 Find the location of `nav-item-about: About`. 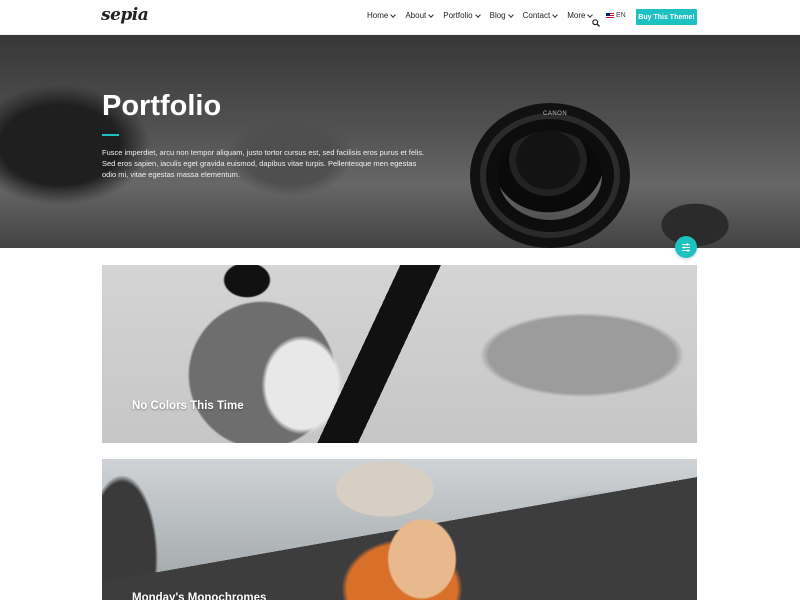

nav-item-about: About is located at coordinates (420, 15).